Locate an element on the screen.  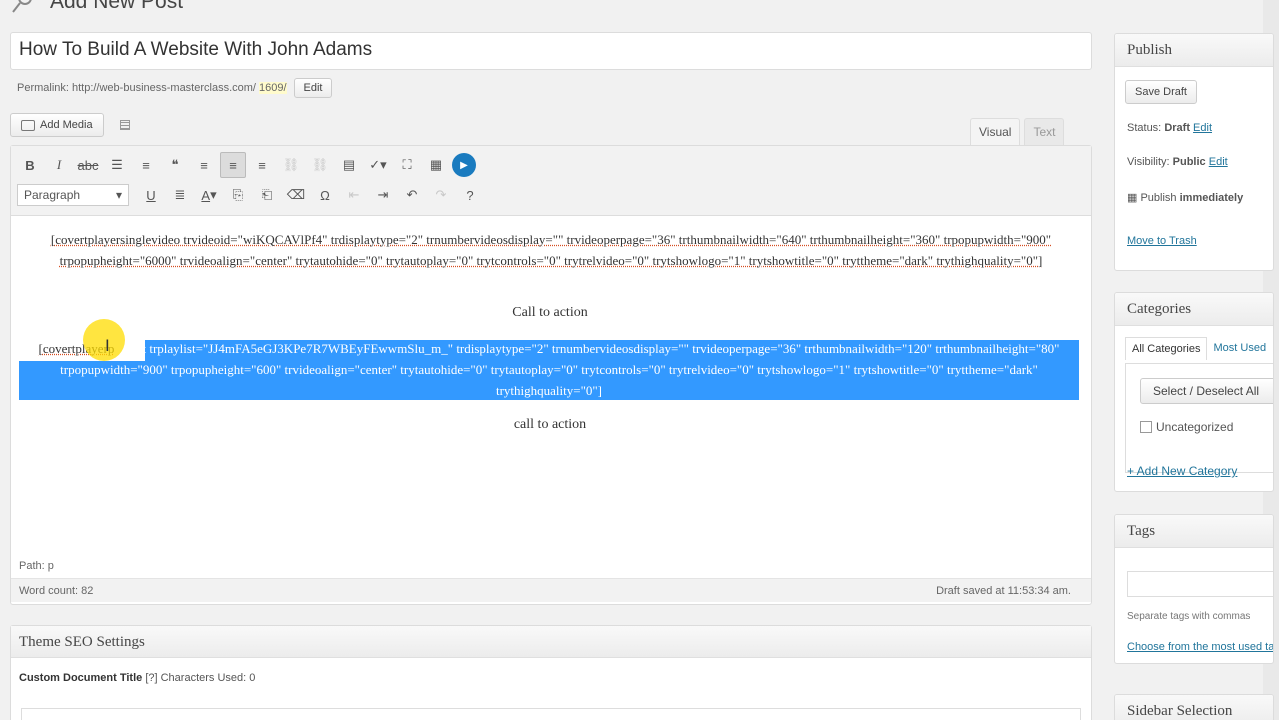
redo-icon: ↷ is located at coordinates (441, 195).